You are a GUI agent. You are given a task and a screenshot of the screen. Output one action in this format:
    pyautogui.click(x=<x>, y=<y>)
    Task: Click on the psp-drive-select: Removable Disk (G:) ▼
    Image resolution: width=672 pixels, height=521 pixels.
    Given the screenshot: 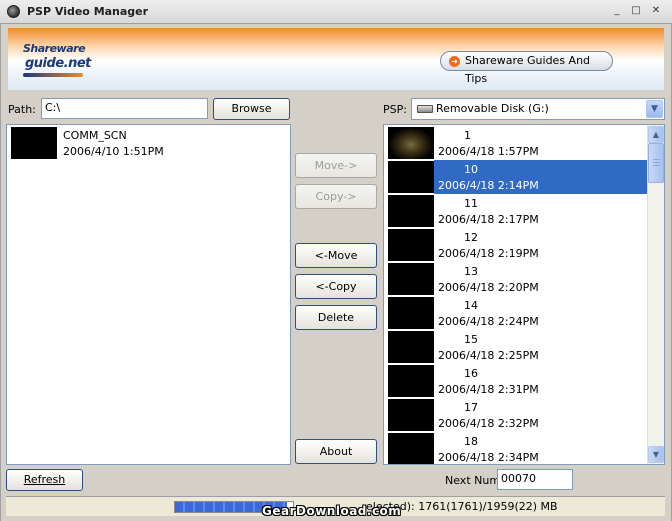 What is the action you would take?
    pyautogui.click(x=538, y=109)
    